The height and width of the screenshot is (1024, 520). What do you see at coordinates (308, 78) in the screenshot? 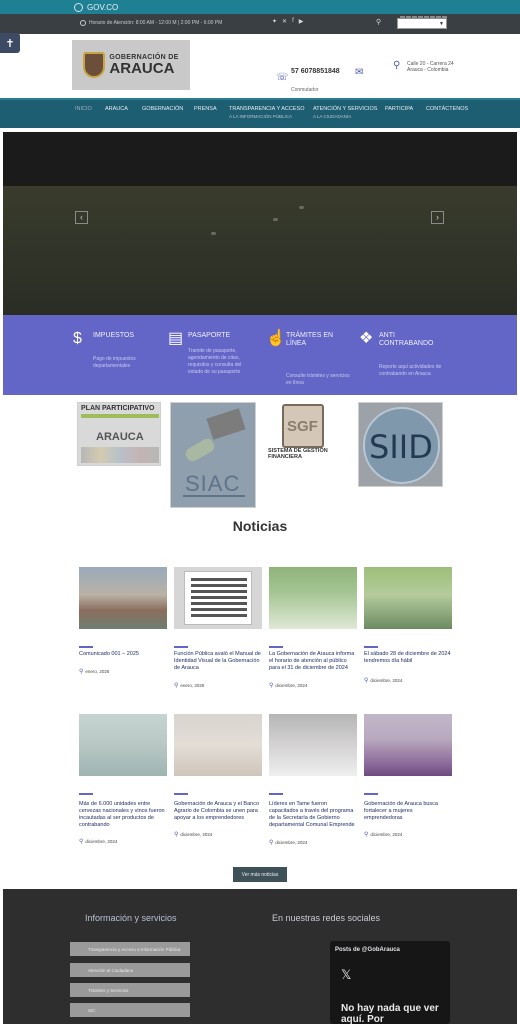
I see `contact-phone: ☏ 57 6078851848 Conmutador` at bounding box center [308, 78].